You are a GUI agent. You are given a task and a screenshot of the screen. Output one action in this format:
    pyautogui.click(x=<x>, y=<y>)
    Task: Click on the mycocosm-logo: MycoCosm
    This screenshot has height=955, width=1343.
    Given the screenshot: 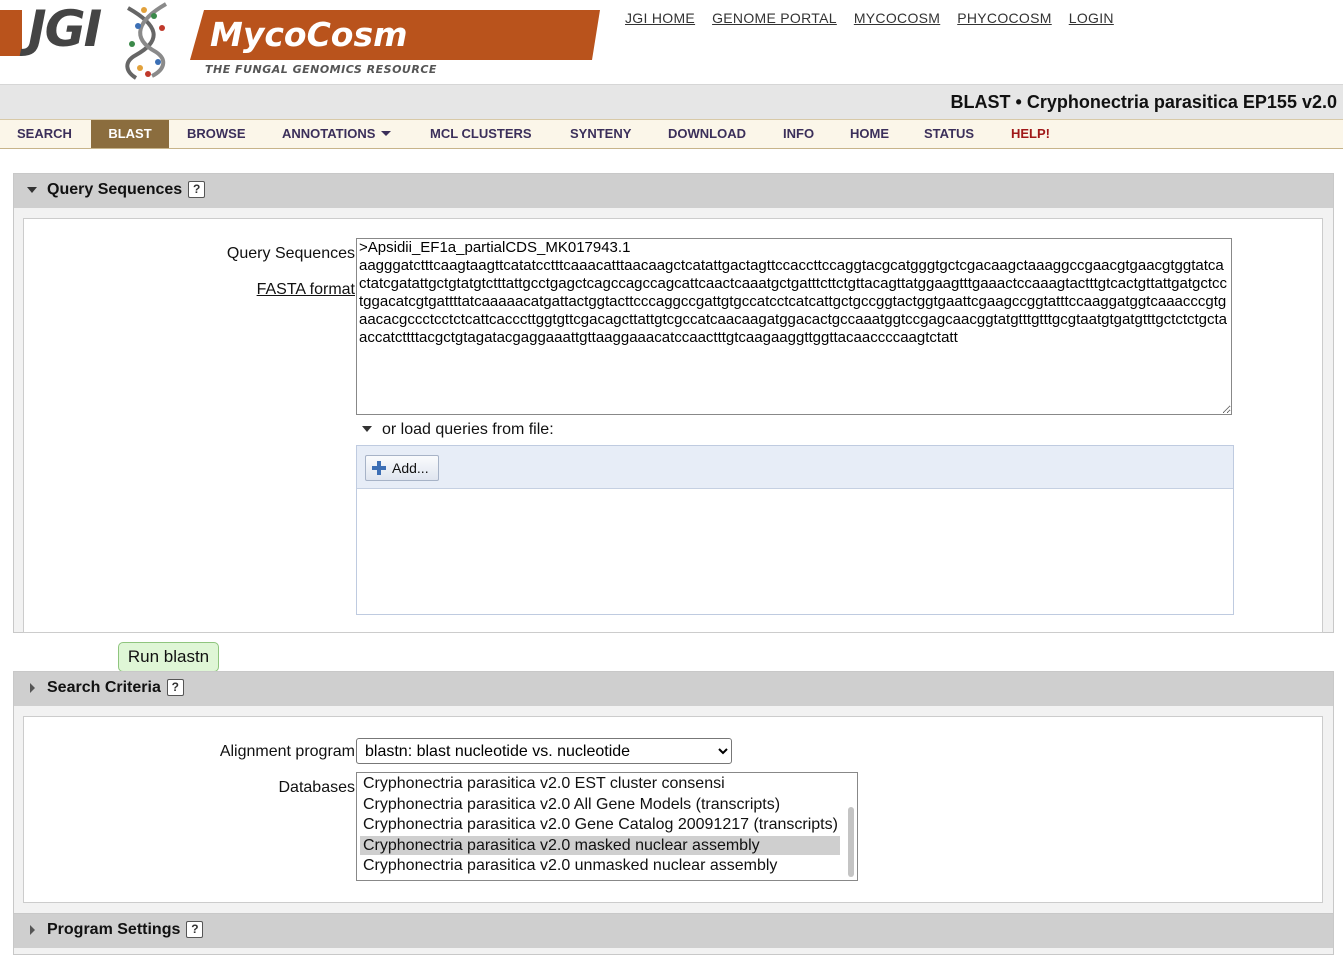 What is the action you would take?
    pyautogui.click(x=309, y=34)
    